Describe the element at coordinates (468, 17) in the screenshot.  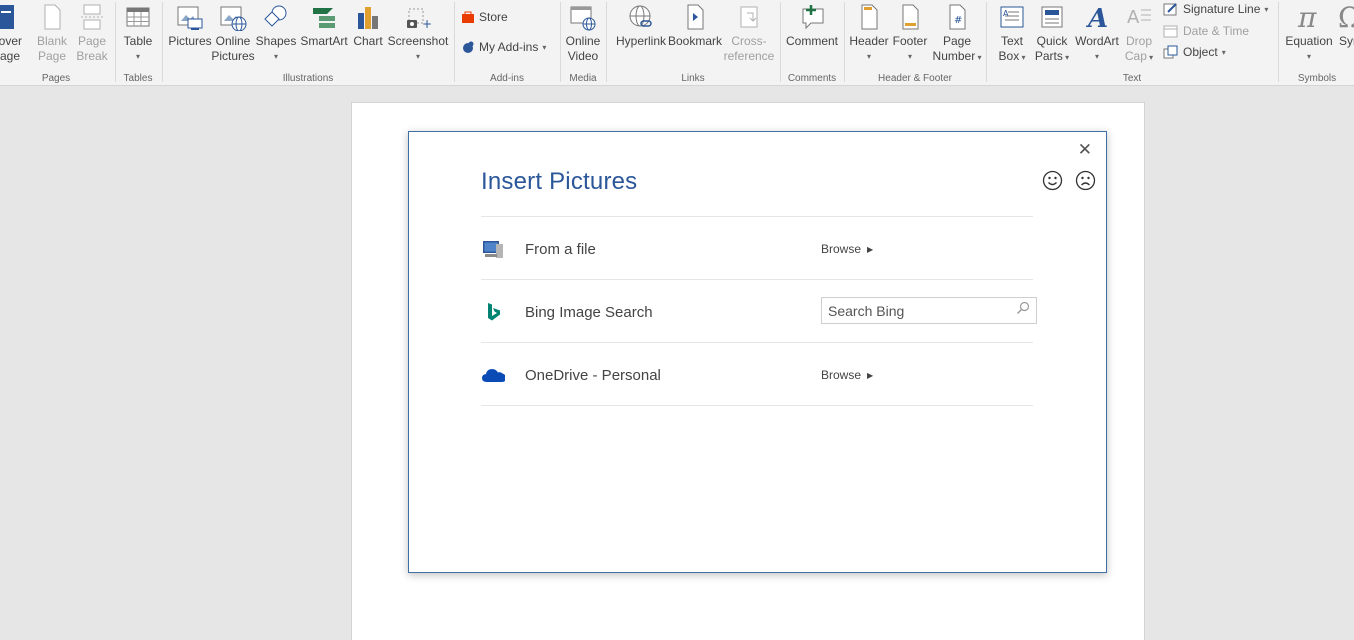
I see `store-icon` at that location.